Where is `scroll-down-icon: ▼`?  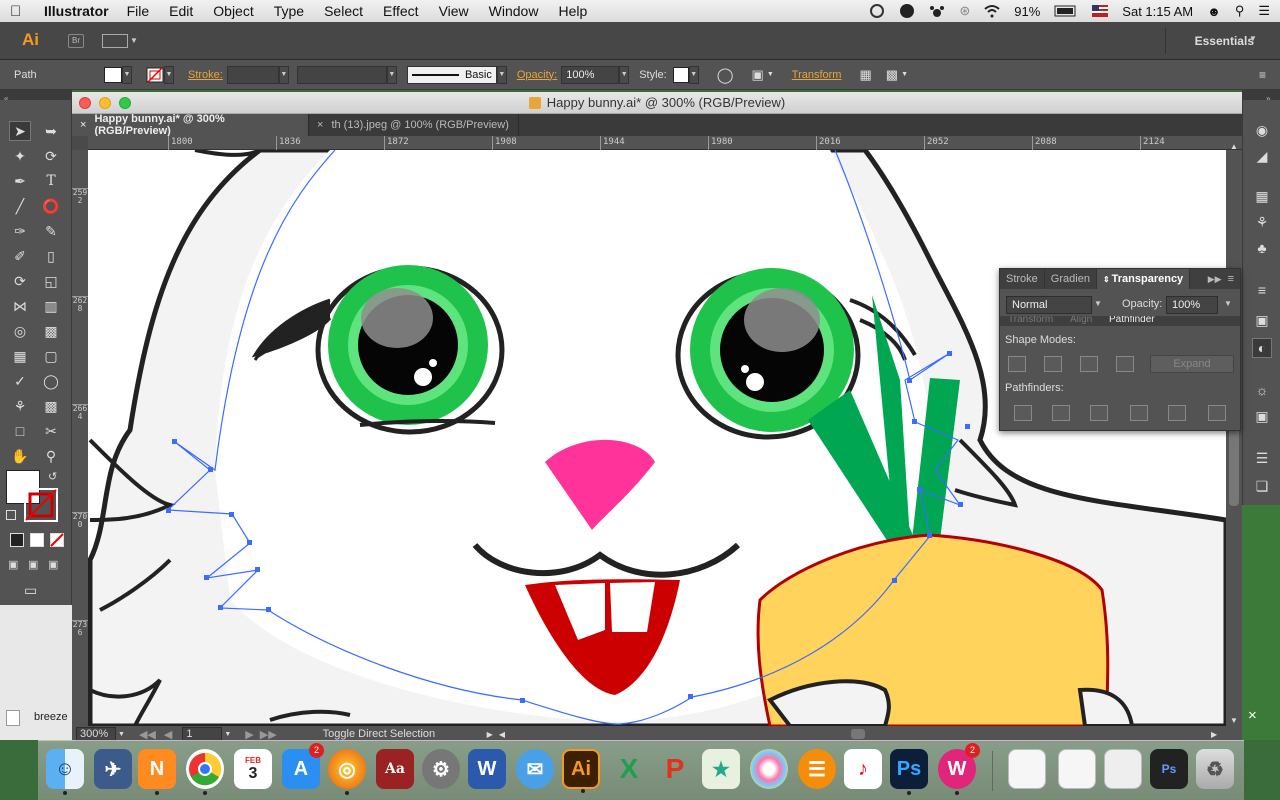
scroll-down-icon: ▼ is located at coordinates (1234, 720).